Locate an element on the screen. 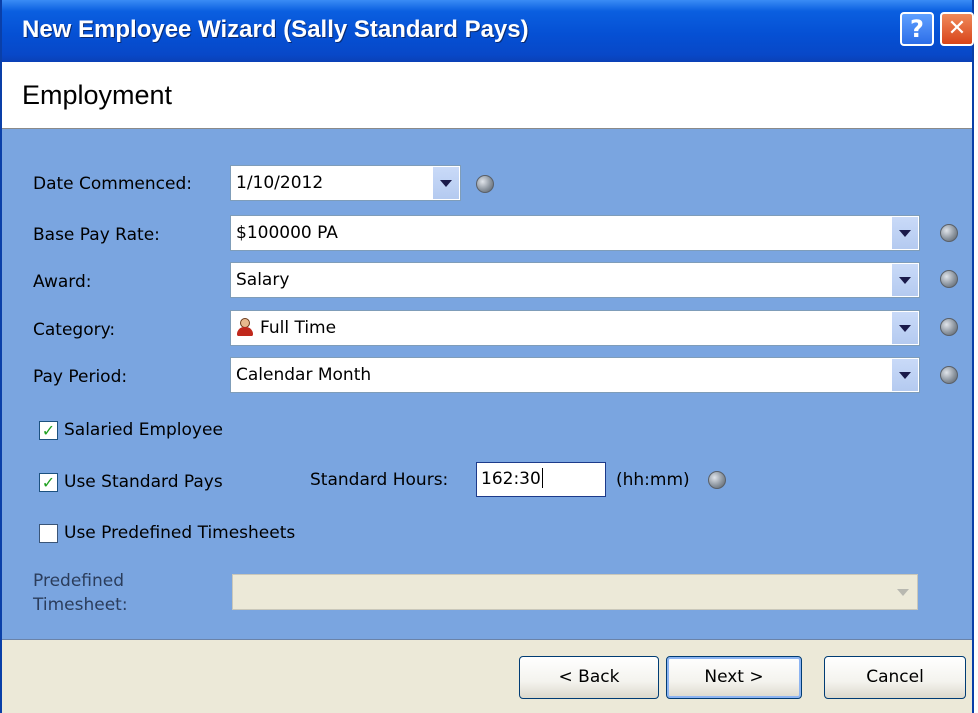  text-cursor is located at coordinates (542, 478).